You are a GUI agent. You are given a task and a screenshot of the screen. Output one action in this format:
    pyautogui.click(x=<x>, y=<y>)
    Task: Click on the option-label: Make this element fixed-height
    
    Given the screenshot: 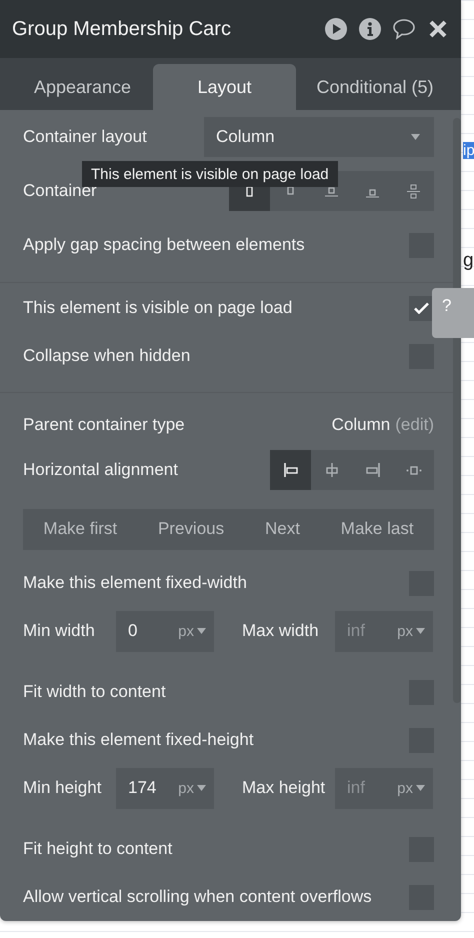 What is the action you would take?
    pyautogui.click(x=139, y=740)
    